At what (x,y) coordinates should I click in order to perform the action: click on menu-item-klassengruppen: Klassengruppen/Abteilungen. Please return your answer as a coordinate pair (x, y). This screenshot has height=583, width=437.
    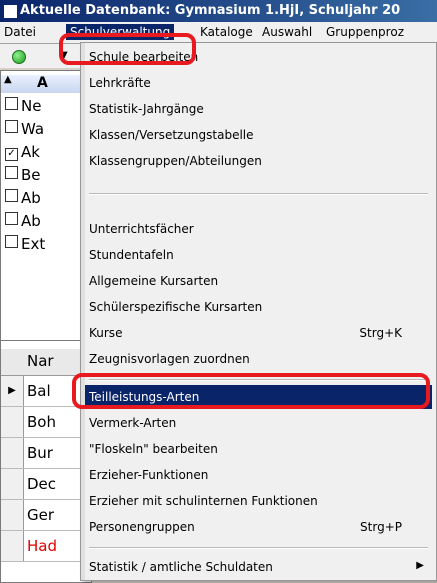
    Looking at the image, I should click on (260, 161).